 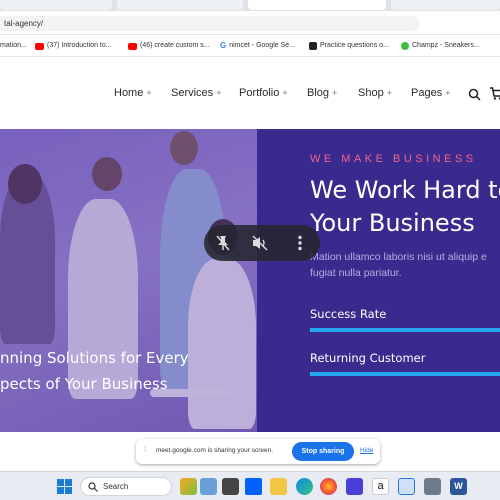 What do you see at coordinates (495, 93) in the screenshot?
I see `cart-icon` at bounding box center [495, 93].